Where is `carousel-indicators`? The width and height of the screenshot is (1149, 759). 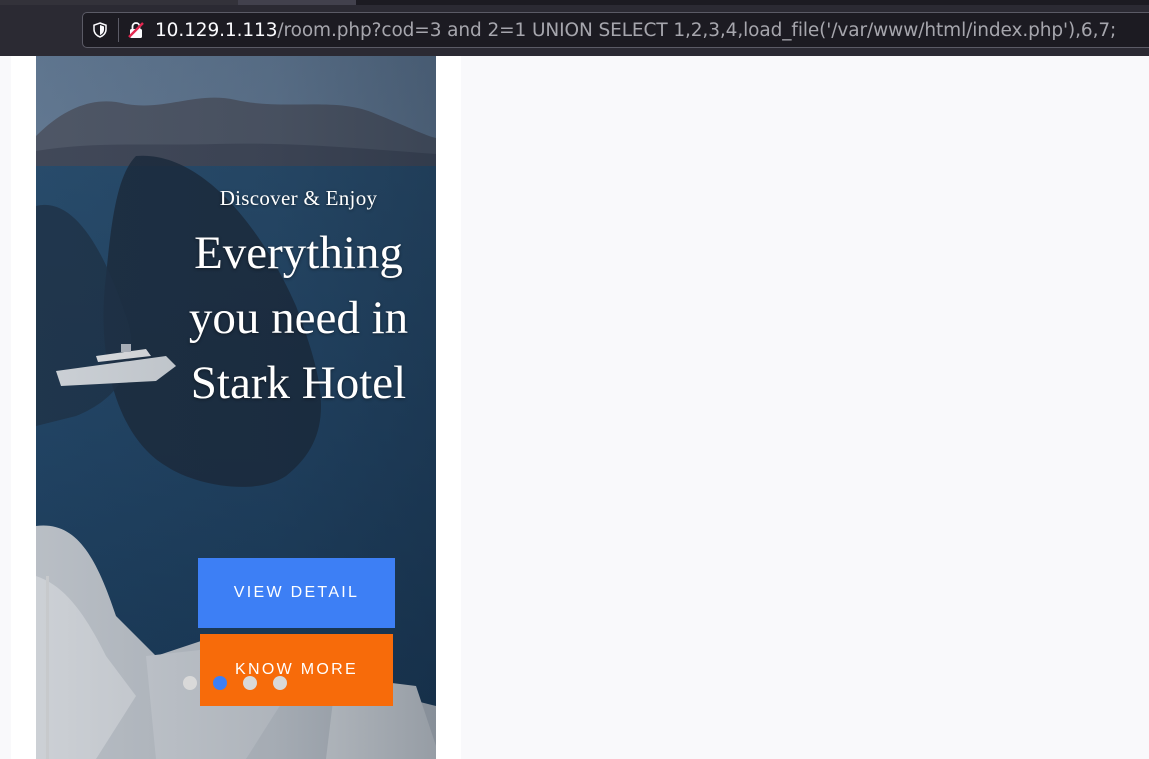 carousel-indicators is located at coordinates (235, 683).